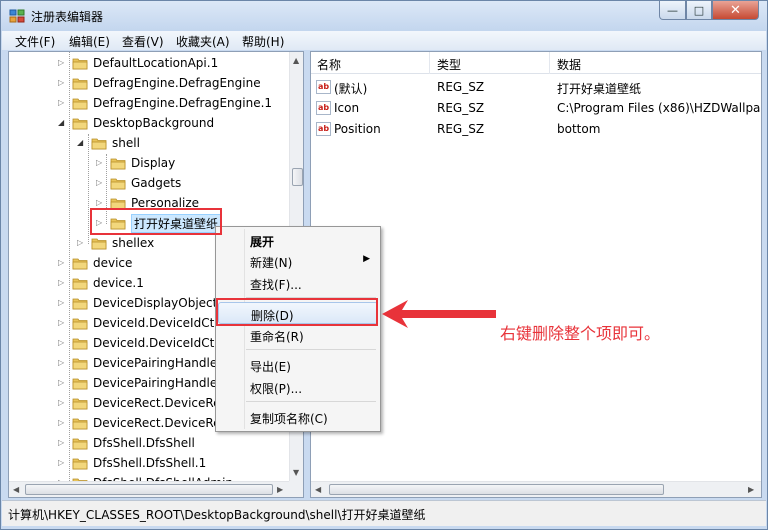 The width and height of the screenshot is (768, 530). I want to click on menu-help: 帮助(H), so click(263, 41).